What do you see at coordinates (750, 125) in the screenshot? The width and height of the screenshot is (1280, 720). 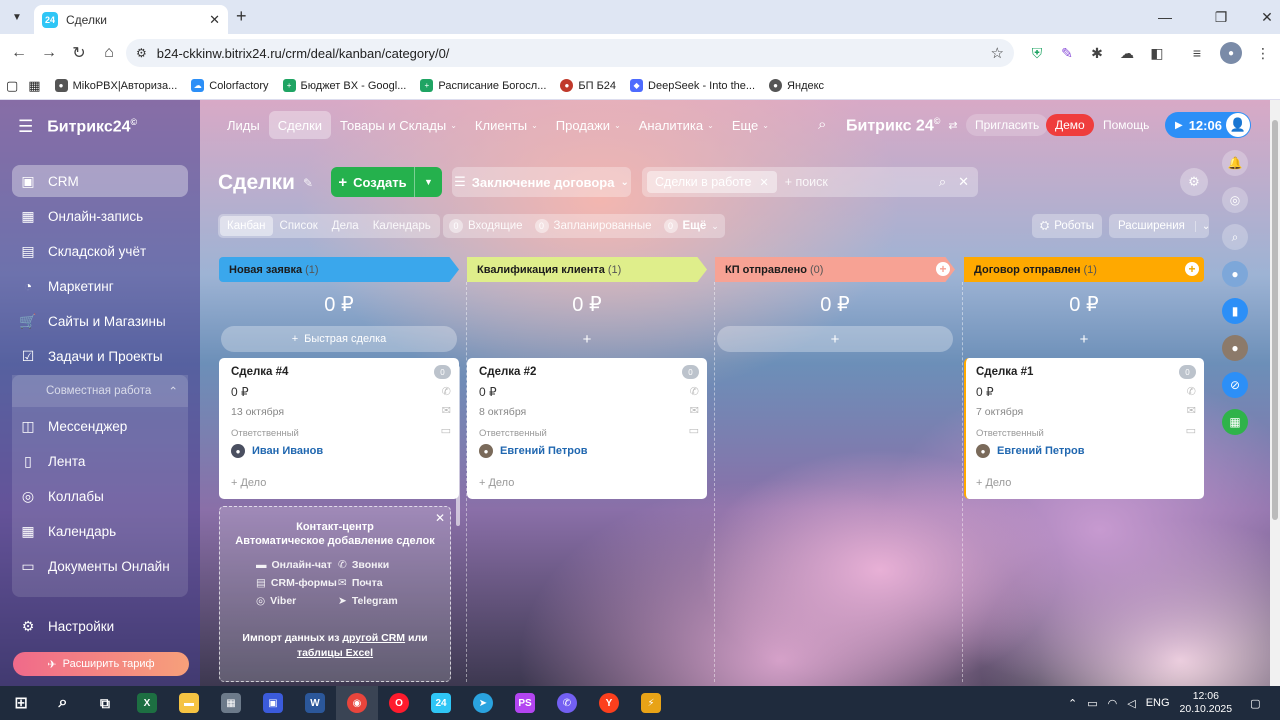 I see `menu-more: Еще ⌄` at bounding box center [750, 125].